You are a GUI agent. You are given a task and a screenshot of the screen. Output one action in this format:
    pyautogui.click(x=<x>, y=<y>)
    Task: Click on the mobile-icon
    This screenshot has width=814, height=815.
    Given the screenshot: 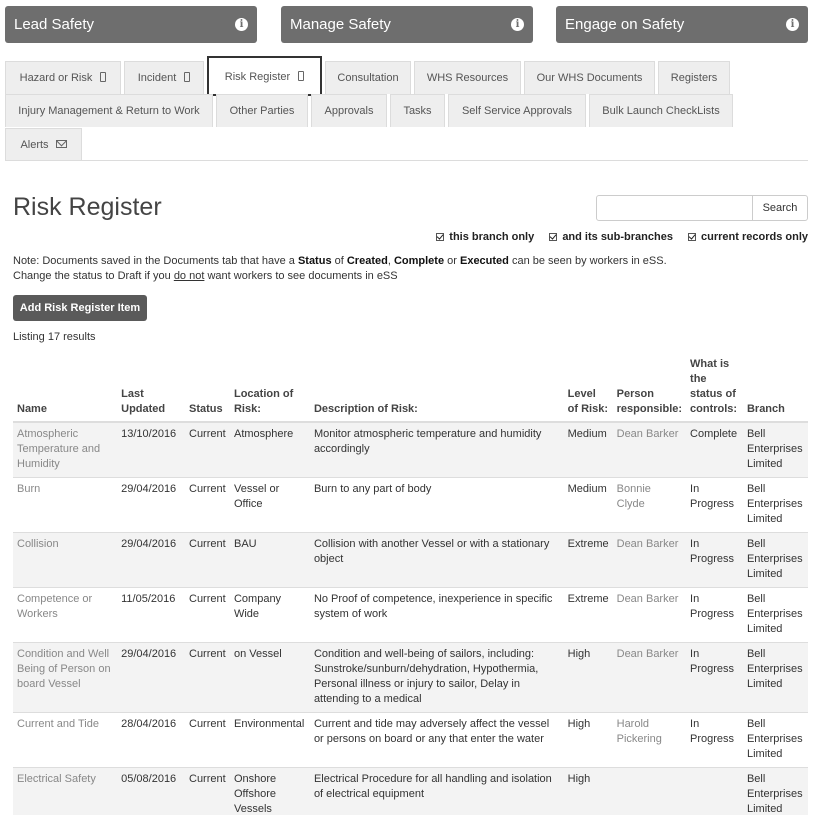 What is the action you would take?
    pyautogui.click(x=301, y=76)
    